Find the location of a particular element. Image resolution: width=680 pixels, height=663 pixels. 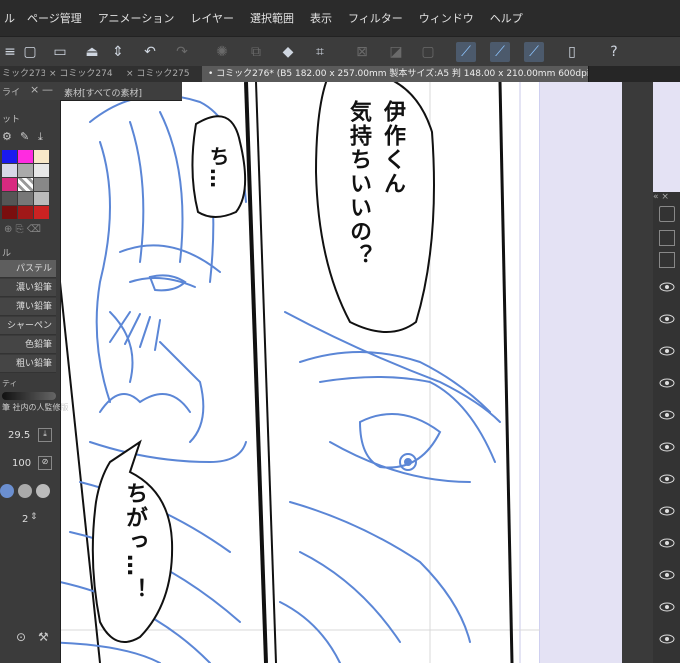

fill-icon: ◆ is located at coordinates (288, 52).